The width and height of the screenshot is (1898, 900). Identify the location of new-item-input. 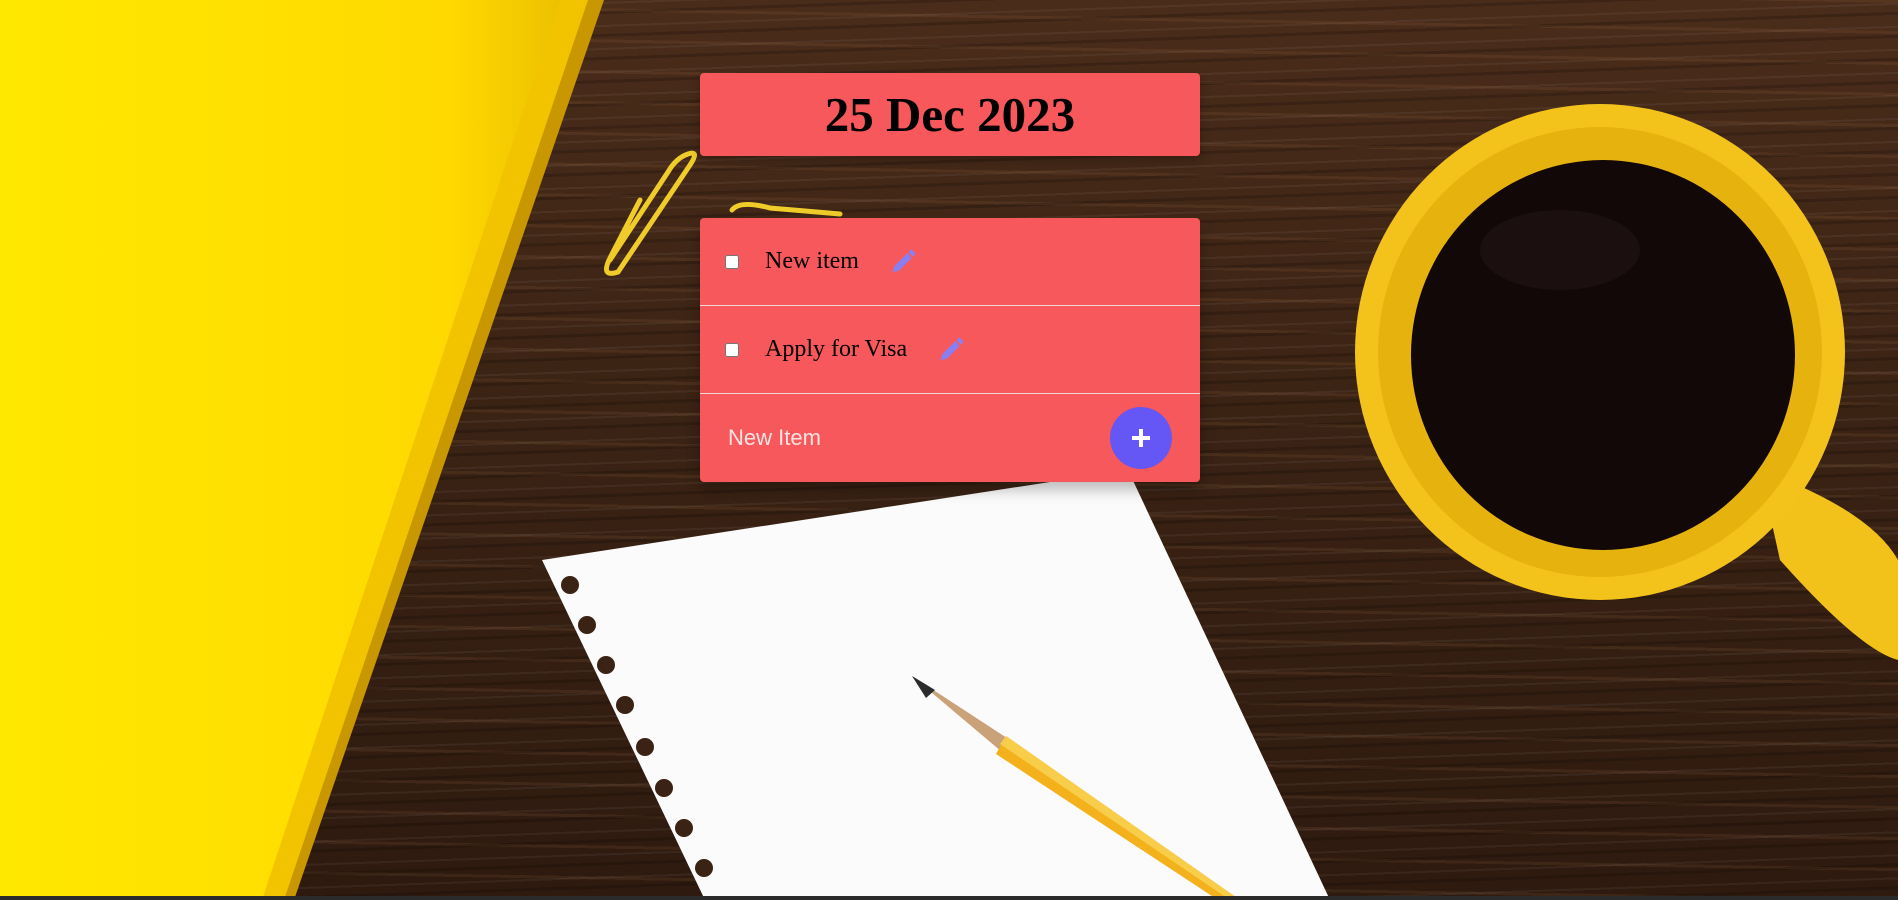
(878, 438).